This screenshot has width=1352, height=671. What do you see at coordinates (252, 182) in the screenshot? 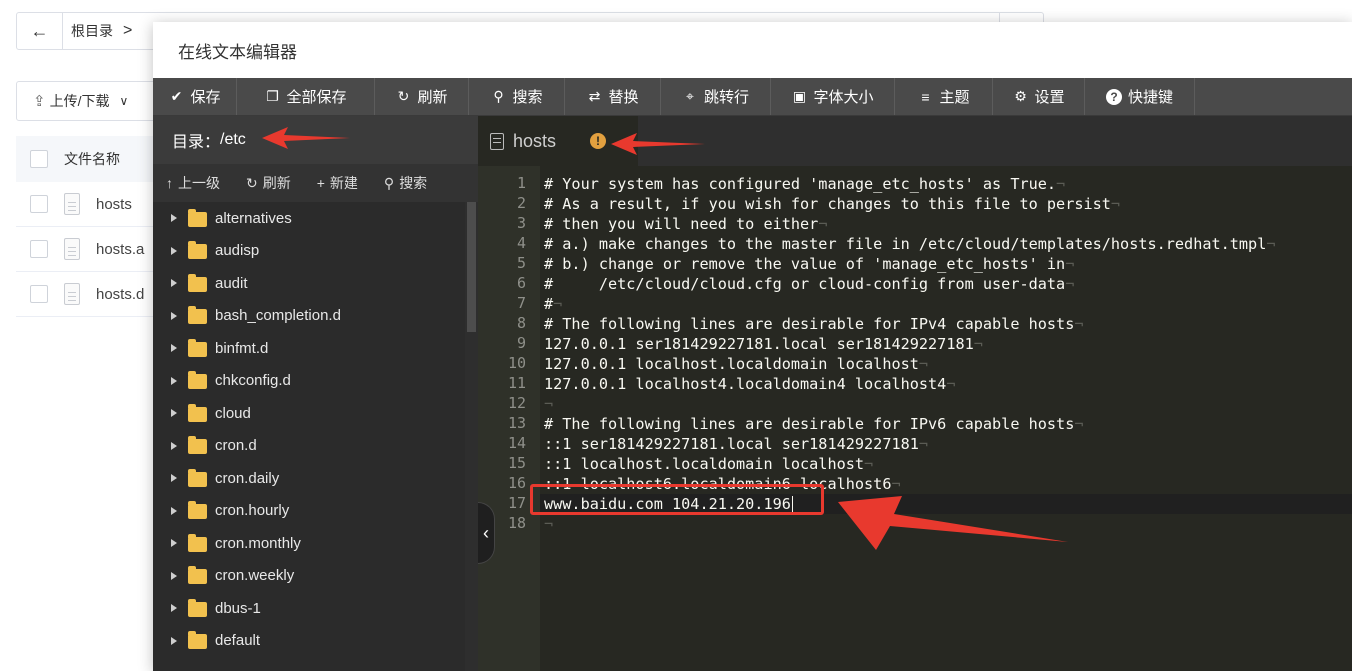
I see `refresh-icon: ↻` at bounding box center [252, 182].